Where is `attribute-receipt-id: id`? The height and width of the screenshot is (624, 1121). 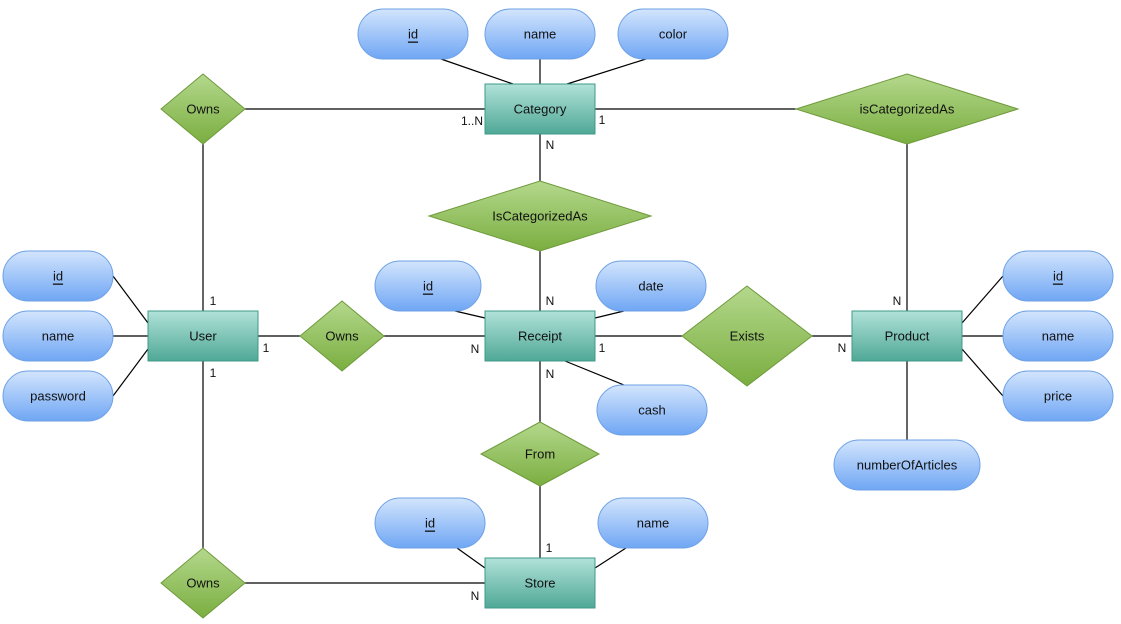 attribute-receipt-id: id is located at coordinates (428, 286).